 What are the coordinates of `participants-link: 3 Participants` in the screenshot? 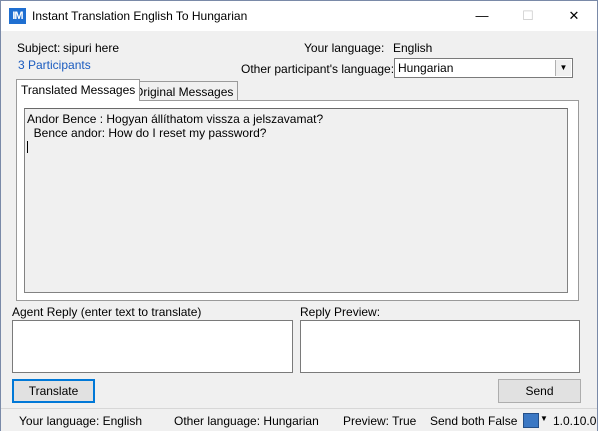 It's located at (54, 65).